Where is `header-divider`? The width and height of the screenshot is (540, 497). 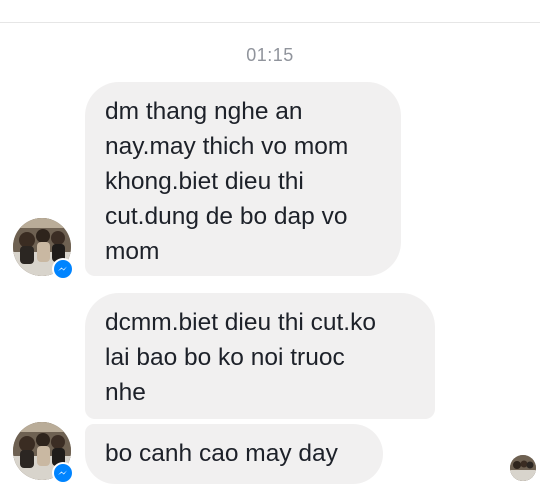
header-divider is located at coordinates (270, 22).